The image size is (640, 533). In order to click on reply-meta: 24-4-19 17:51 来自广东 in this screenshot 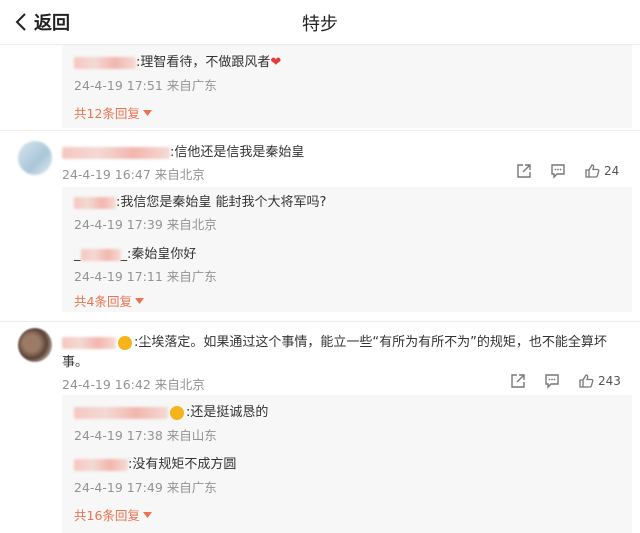, I will do `click(145, 85)`.